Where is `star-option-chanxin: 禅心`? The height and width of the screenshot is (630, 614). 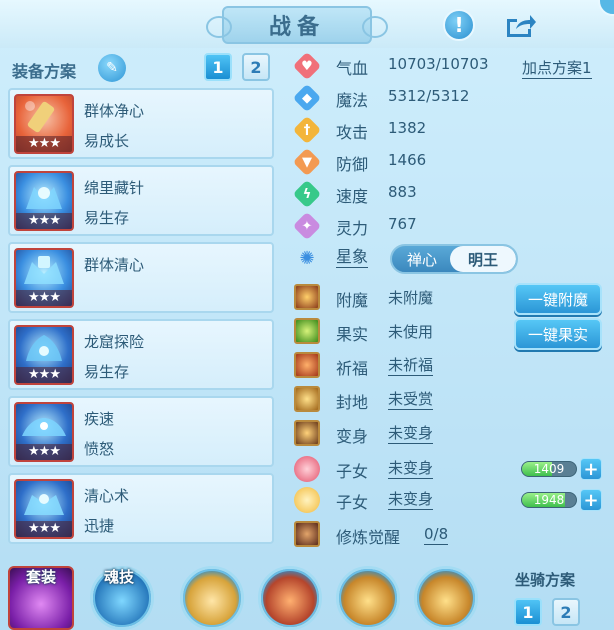 star-option-chanxin: 禅心 is located at coordinates (422, 259).